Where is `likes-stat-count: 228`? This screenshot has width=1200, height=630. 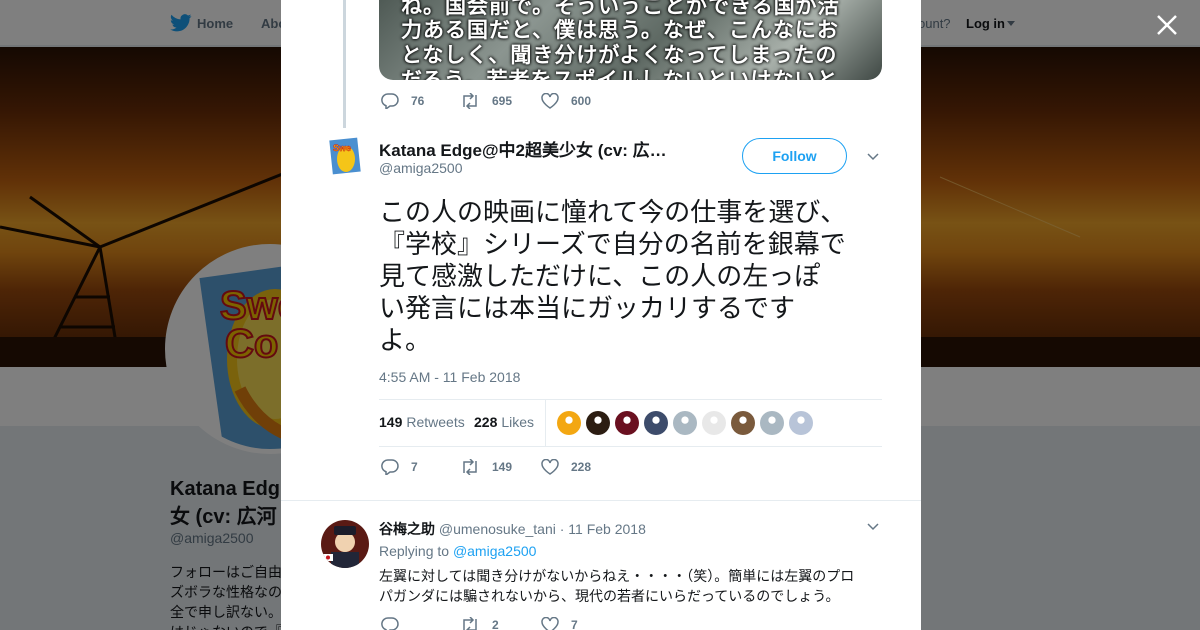
likes-stat-count: 228 is located at coordinates (486, 422).